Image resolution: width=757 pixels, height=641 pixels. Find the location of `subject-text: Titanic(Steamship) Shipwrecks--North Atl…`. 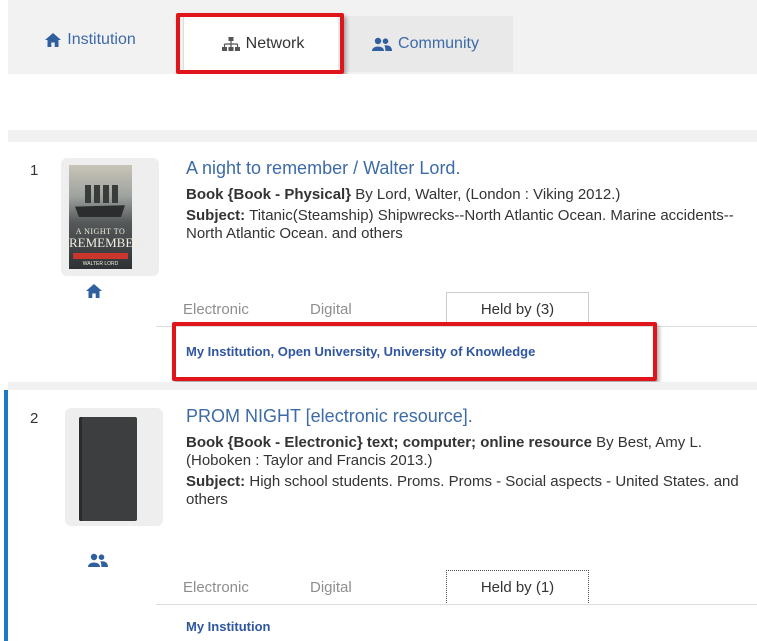

subject-text: Titanic(Steamship) Shipwrecks--North Atl… is located at coordinates (460, 224).